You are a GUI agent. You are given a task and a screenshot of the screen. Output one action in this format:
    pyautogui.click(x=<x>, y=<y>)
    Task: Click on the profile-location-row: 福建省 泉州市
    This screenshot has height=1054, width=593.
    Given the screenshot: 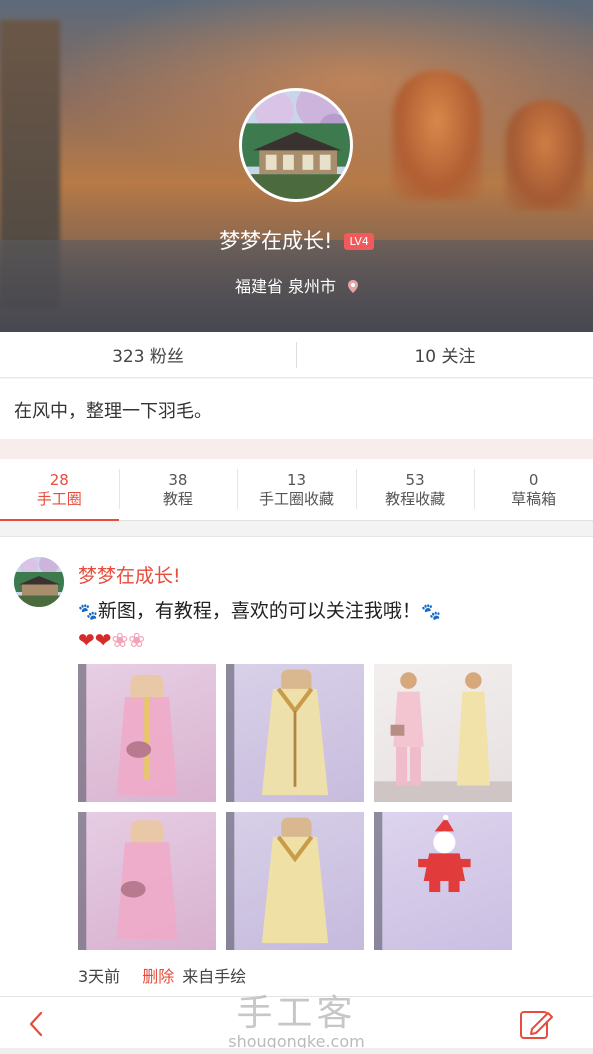 What is the action you would take?
    pyautogui.click(x=296, y=285)
    